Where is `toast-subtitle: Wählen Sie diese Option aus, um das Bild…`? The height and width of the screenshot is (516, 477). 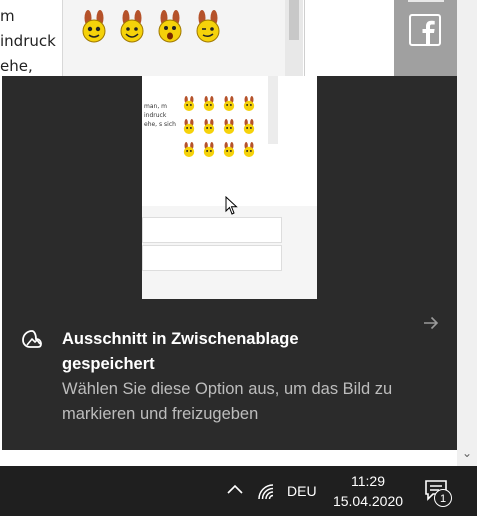 toast-subtitle: Wählen Sie diese Option aus, um das Bild… is located at coordinates (227, 401).